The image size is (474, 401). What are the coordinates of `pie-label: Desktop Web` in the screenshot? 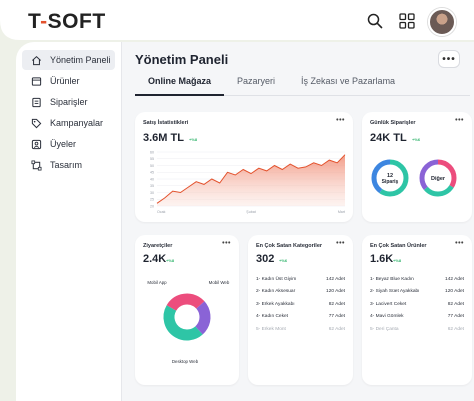 It's located at (185, 361).